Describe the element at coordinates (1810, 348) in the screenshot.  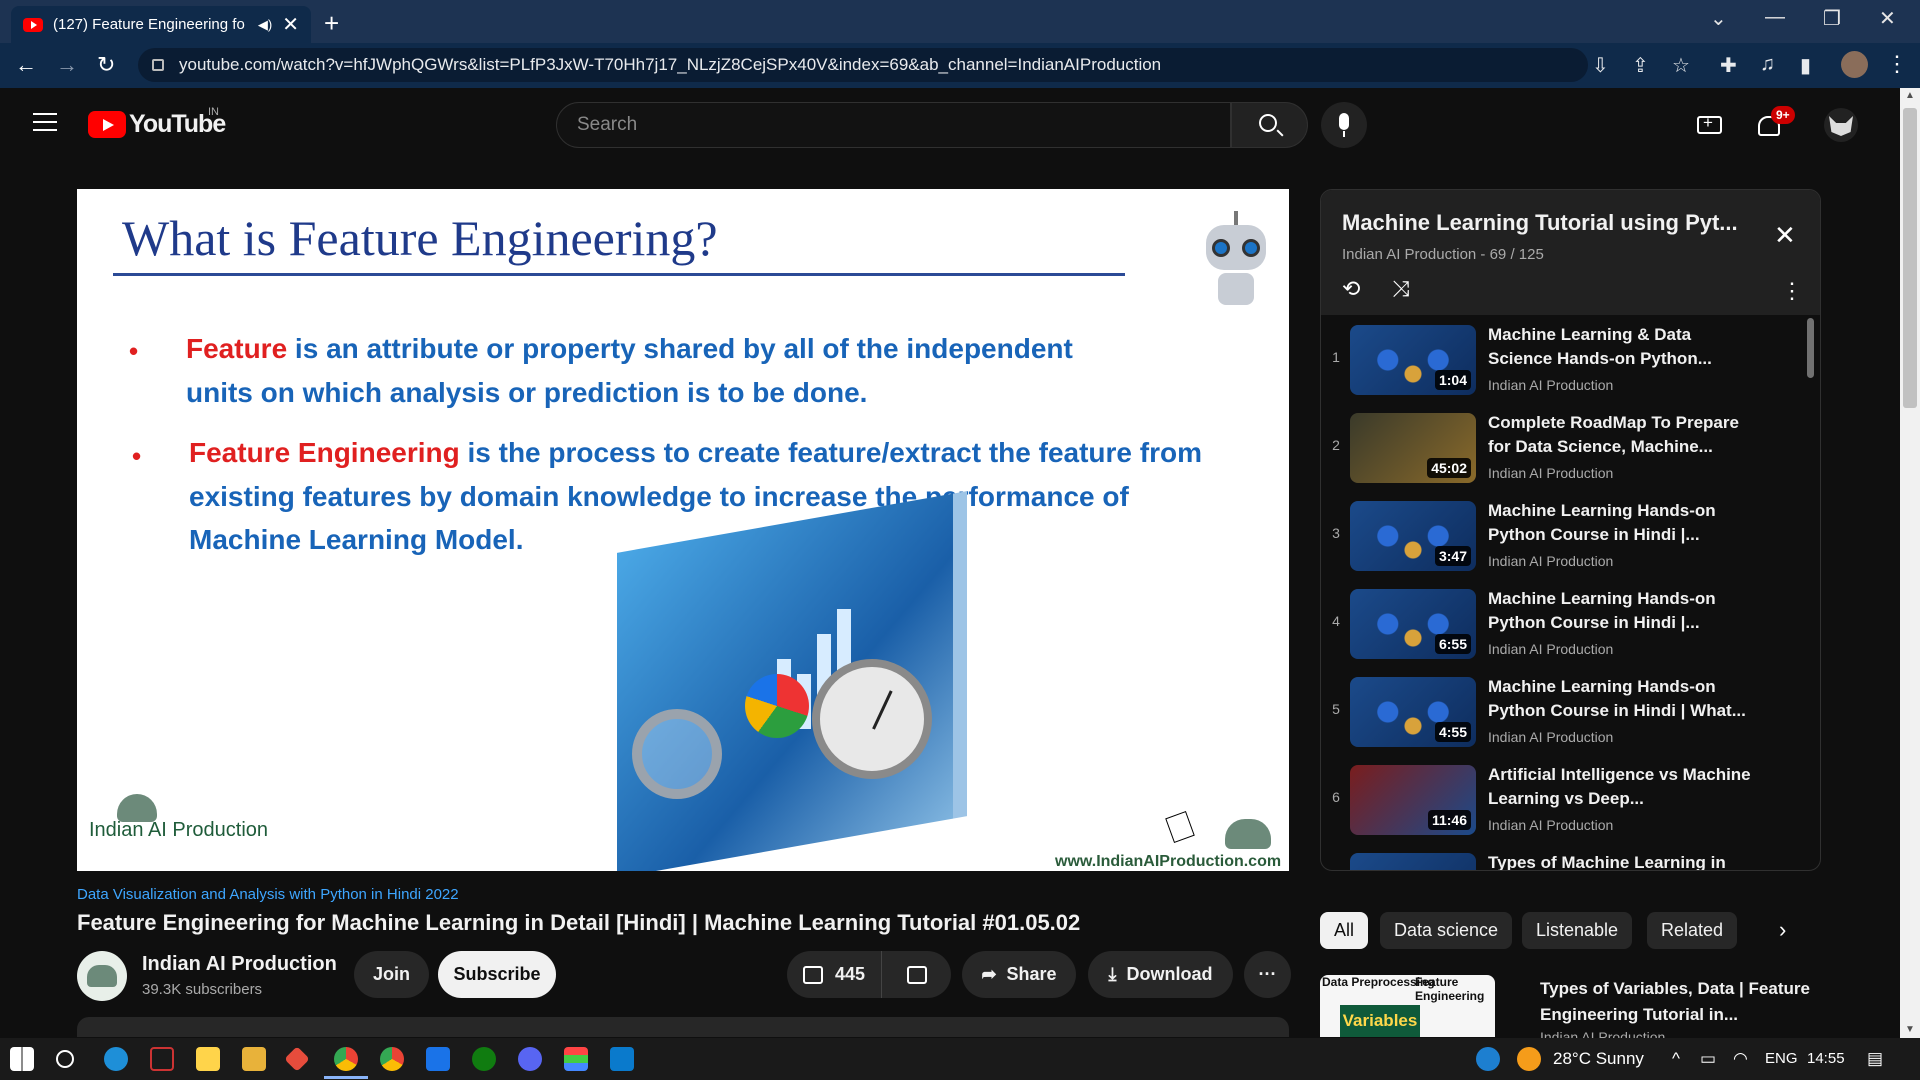
I see `playlist-scrollbar` at that location.